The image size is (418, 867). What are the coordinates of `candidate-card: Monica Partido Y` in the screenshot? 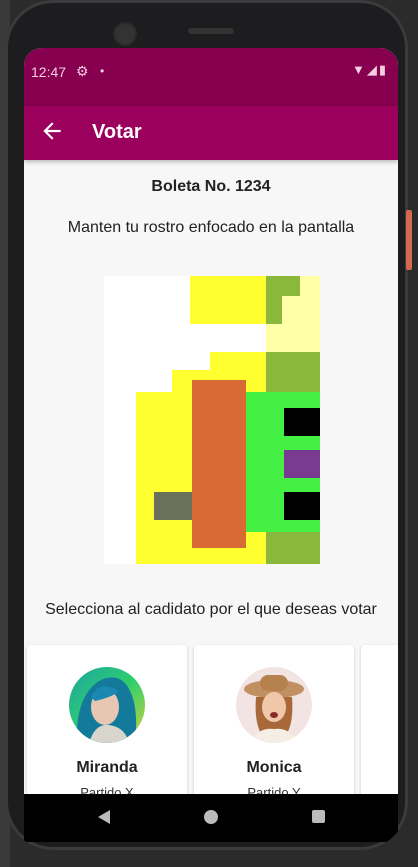 It's located at (274, 719).